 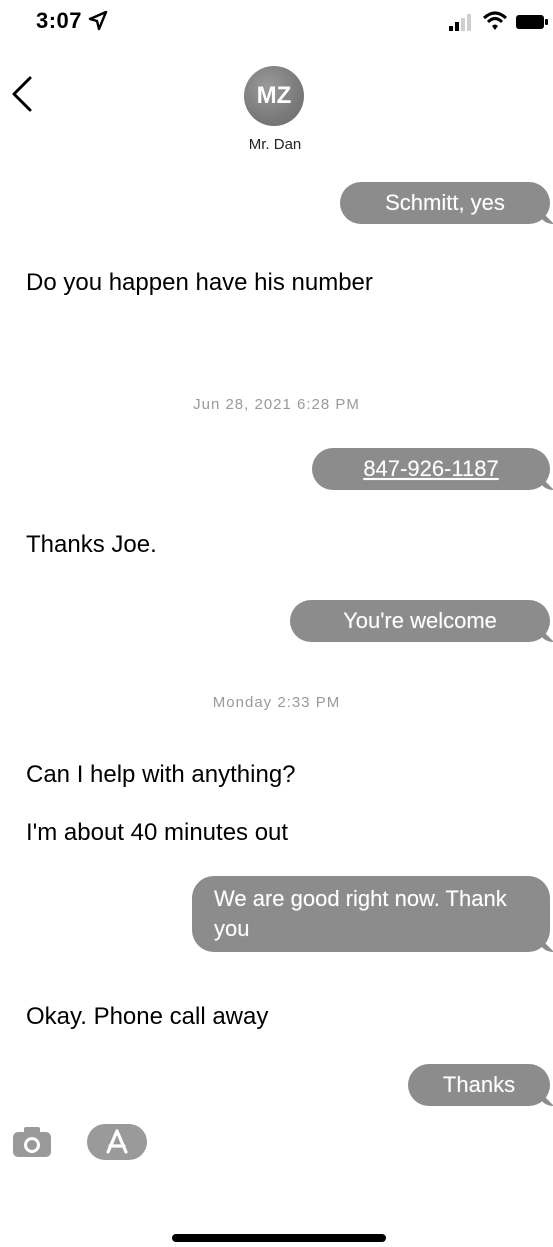 I want to click on incoming-message: Okay. Phone call away, so click(x=147, y=1017).